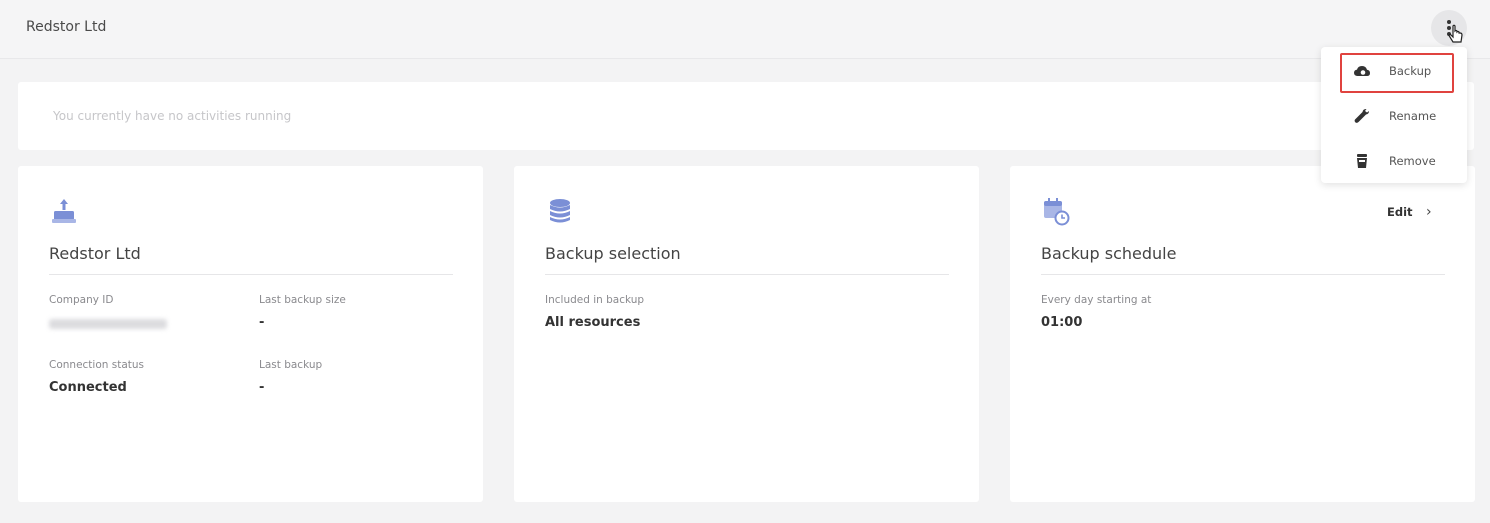 The width and height of the screenshot is (1490, 523). What do you see at coordinates (66, 27) in the screenshot?
I see `page-title: Redstor Ltd` at bounding box center [66, 27].